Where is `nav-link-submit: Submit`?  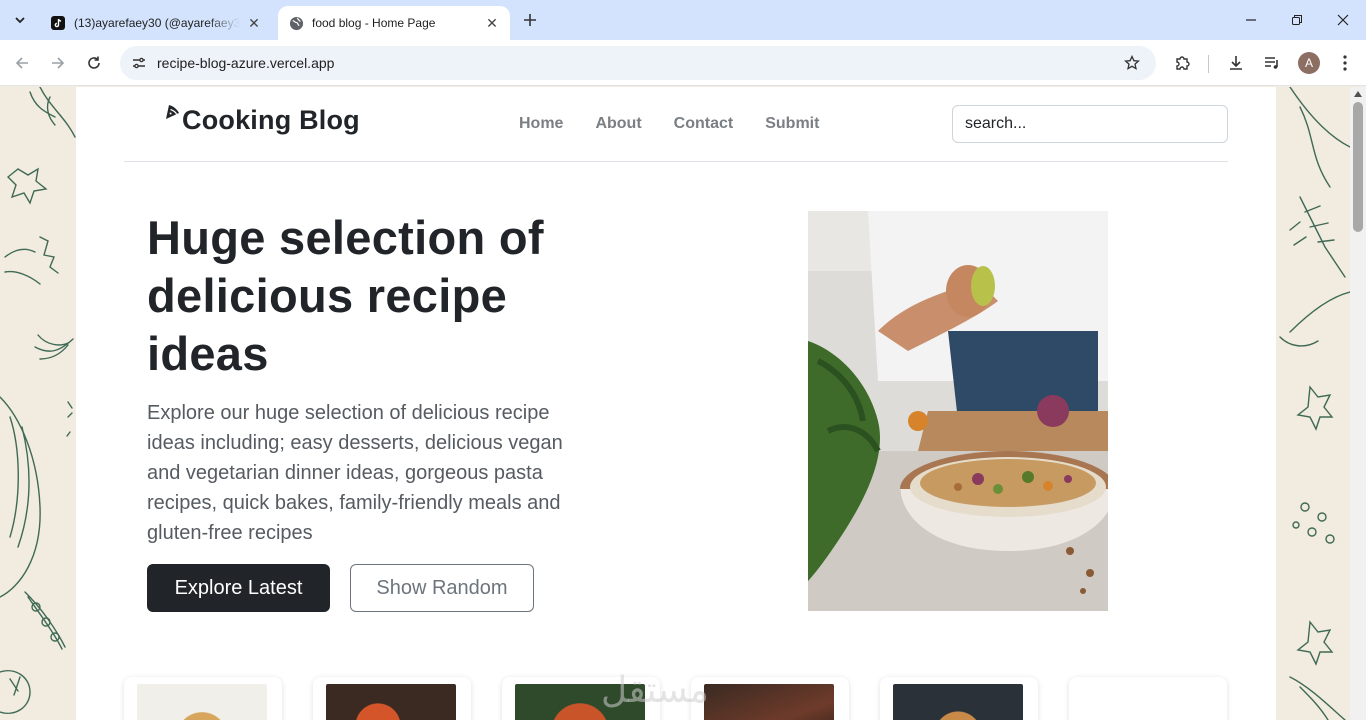 nav-link-submit: Submit is located at coordinates (792, 124).